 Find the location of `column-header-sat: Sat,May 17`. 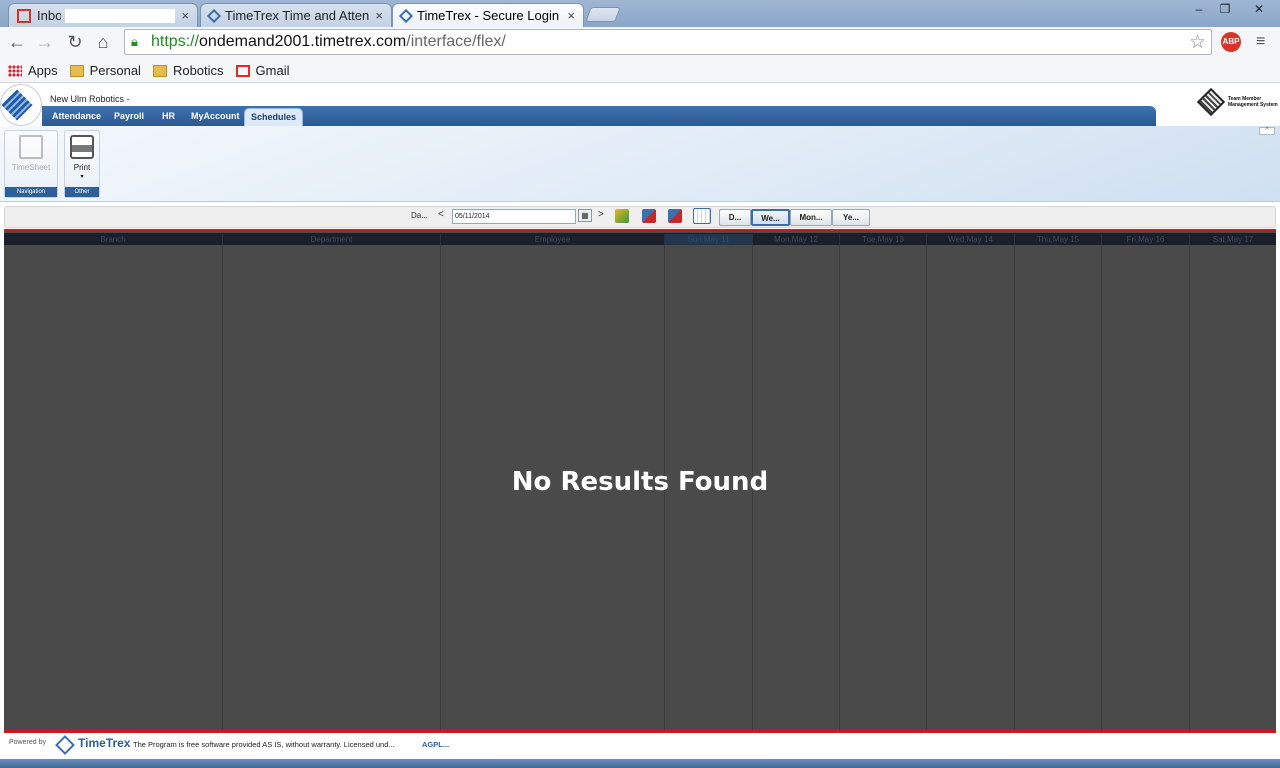

column-header-sat: Sat,May 17 is located at coordinates (1232, 239).